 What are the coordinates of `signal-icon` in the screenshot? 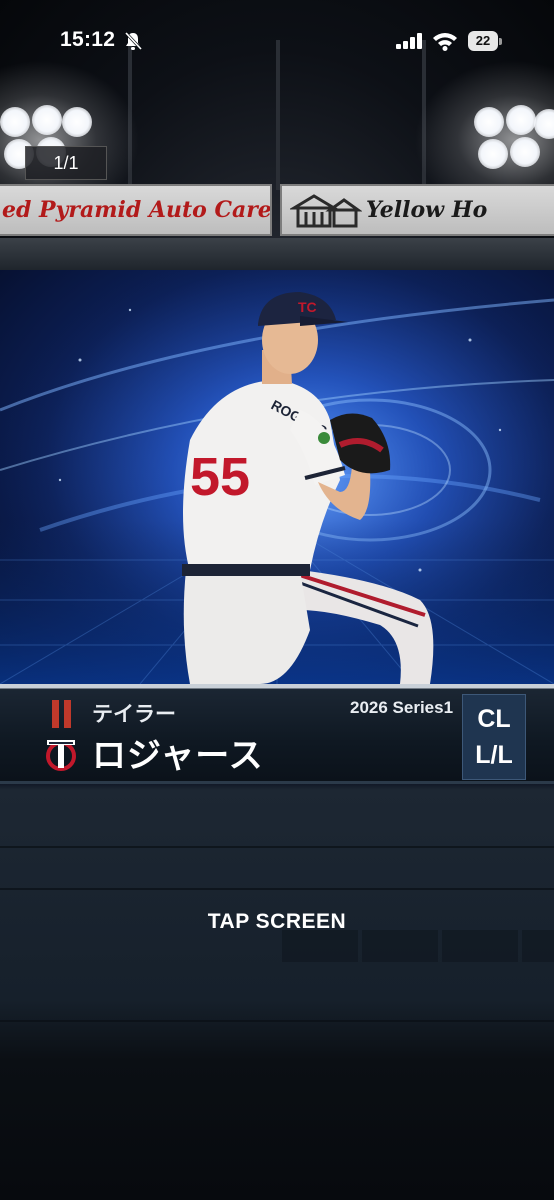 It's located at (409, 41).